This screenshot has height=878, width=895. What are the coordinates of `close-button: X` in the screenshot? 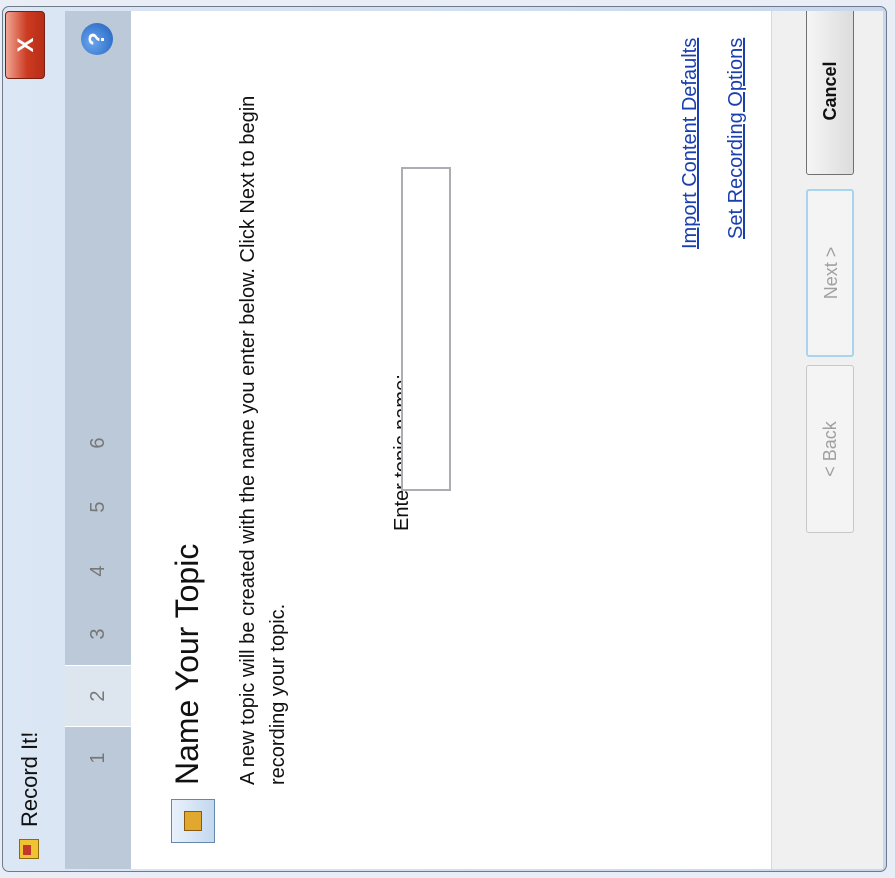 It's located at (25, 45).